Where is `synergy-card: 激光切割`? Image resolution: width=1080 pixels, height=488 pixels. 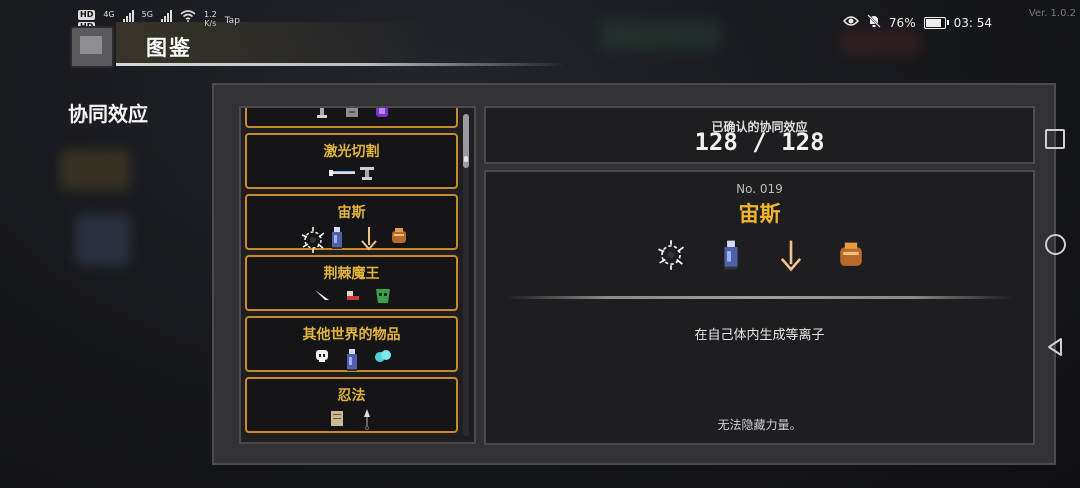
synergy-card: 激光切割 is located at coordinates (351, 161).